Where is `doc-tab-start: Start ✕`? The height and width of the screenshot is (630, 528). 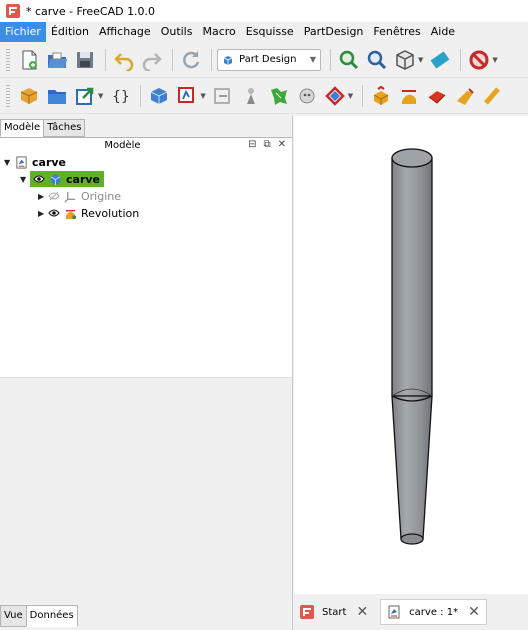
doc-tab-start: Start ✕ is located at coordinates (334, 612).